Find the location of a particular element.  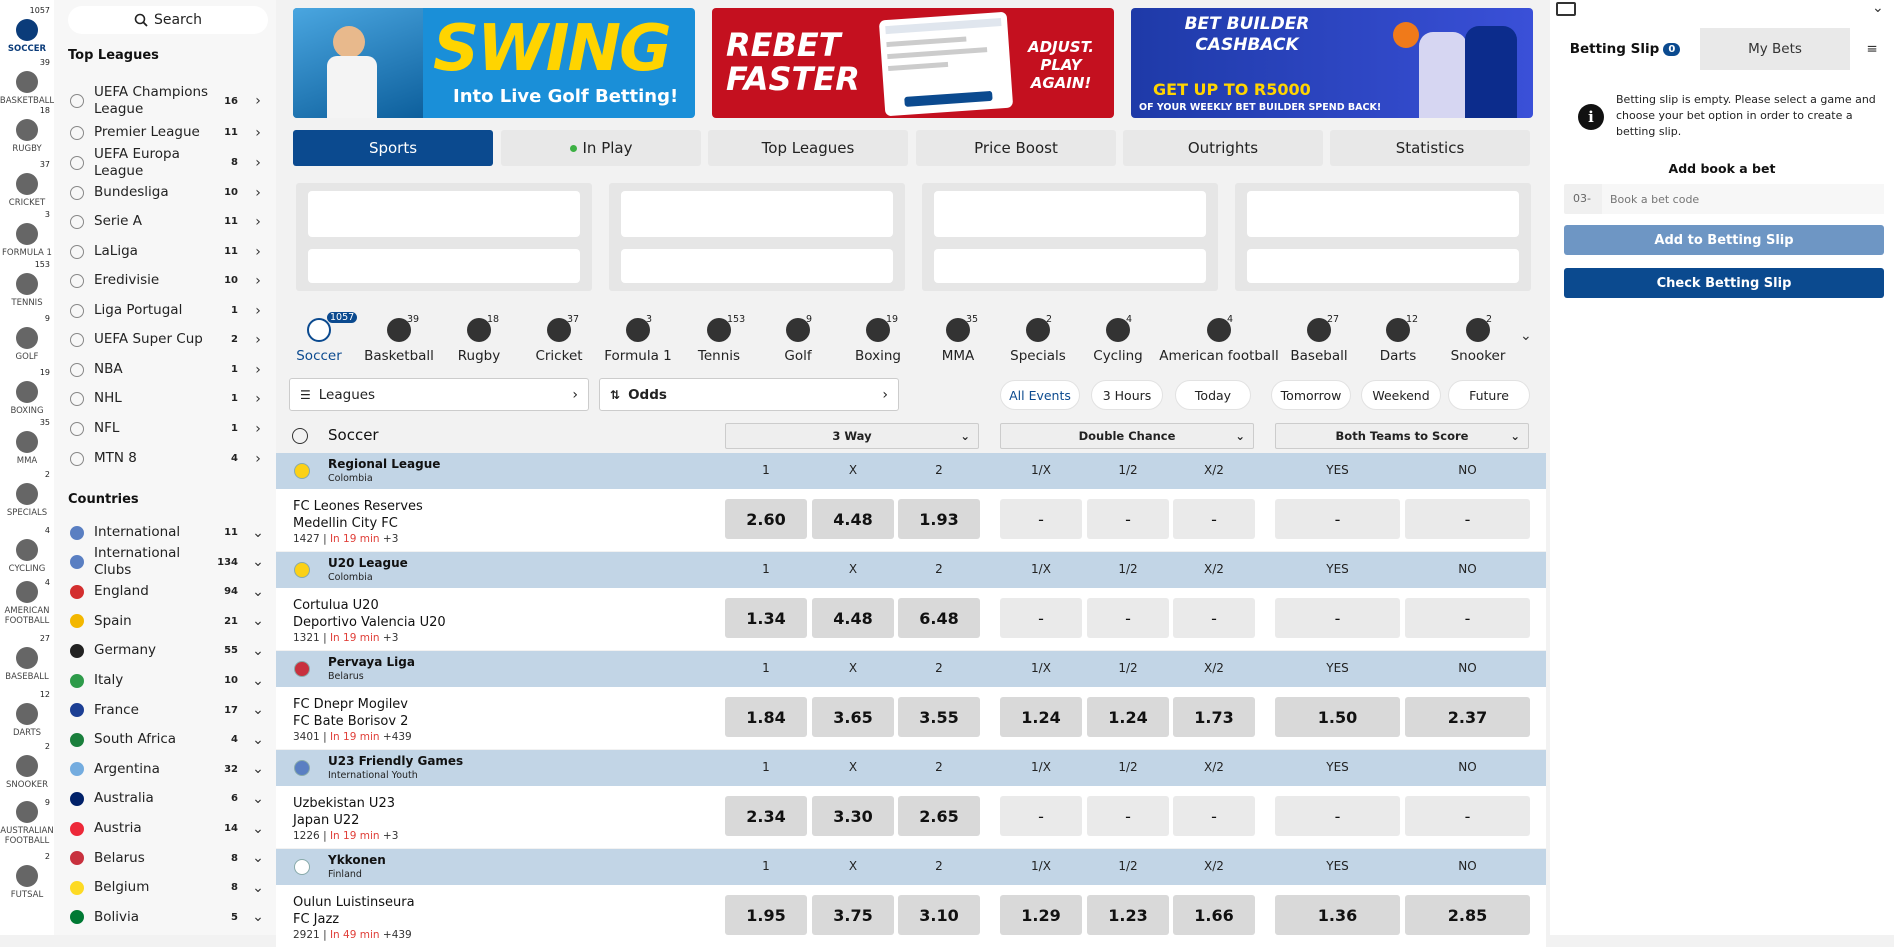

odds-button: 4.48 is located at coordinates (853, 618).